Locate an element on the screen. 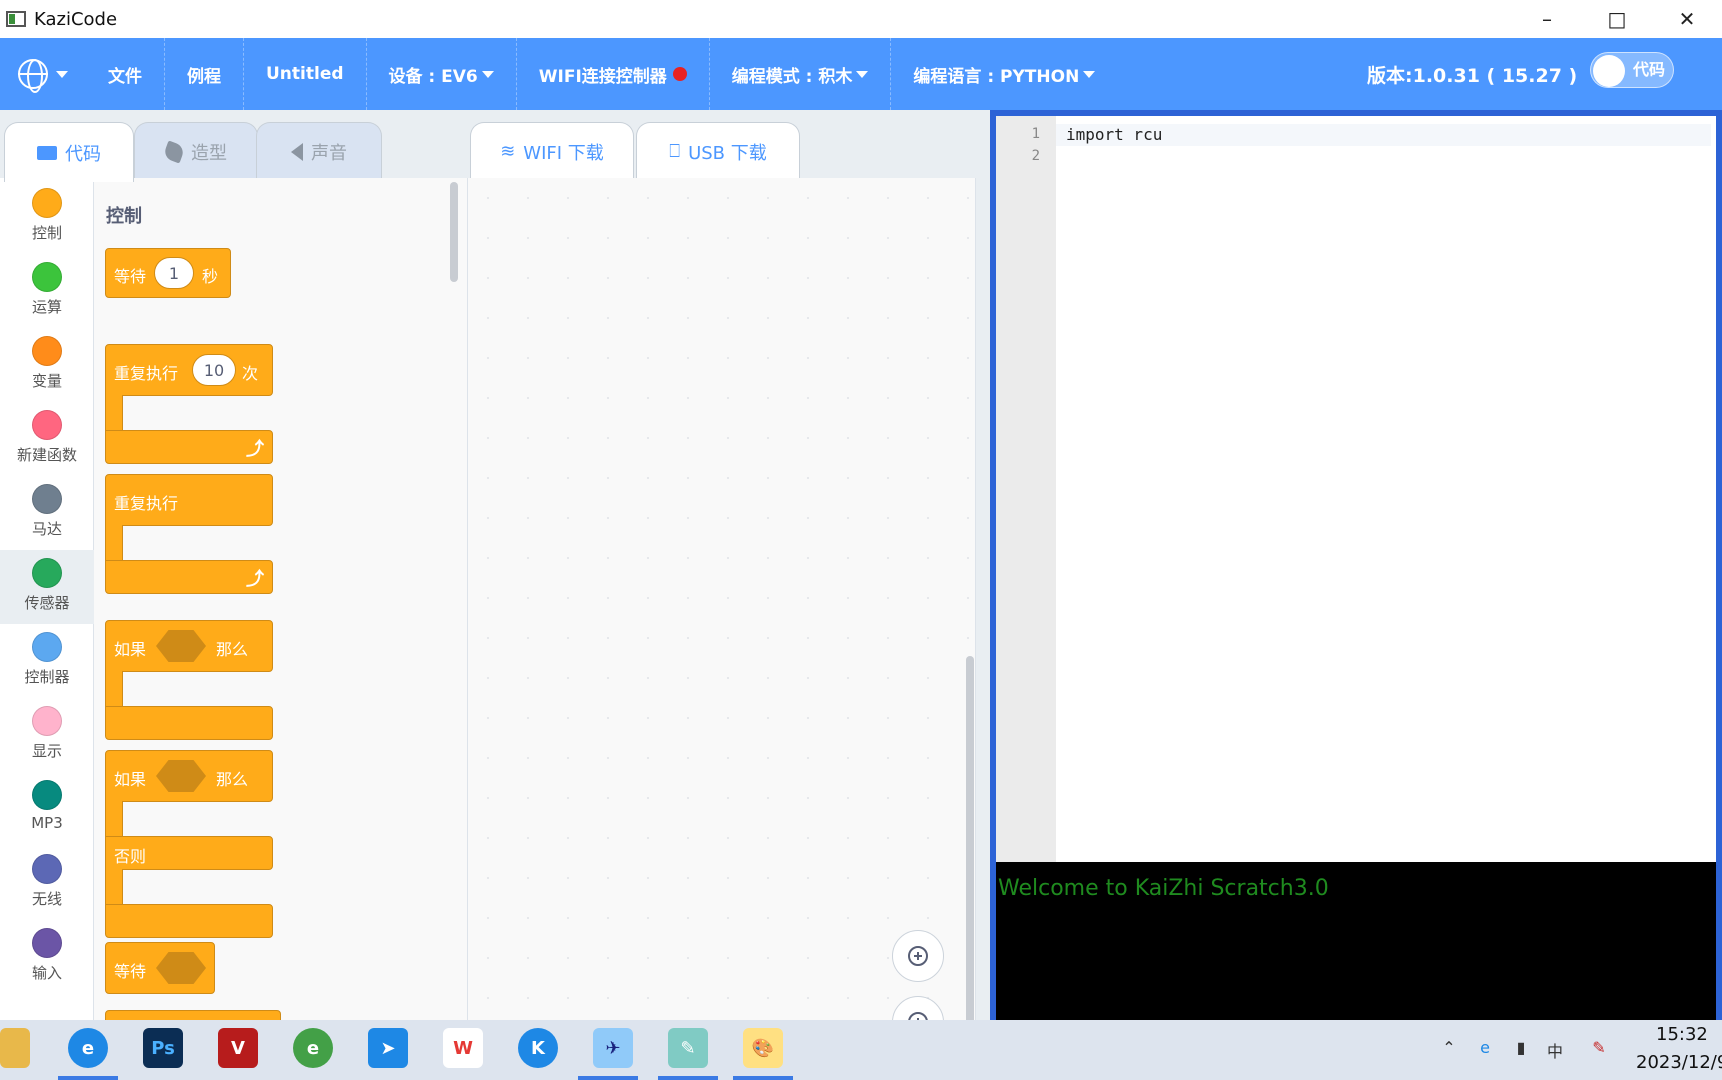 Image resolution: width=1722 pixels, height=1080 pixels. category-motor: 马达 is located at coordinates (47, 513).